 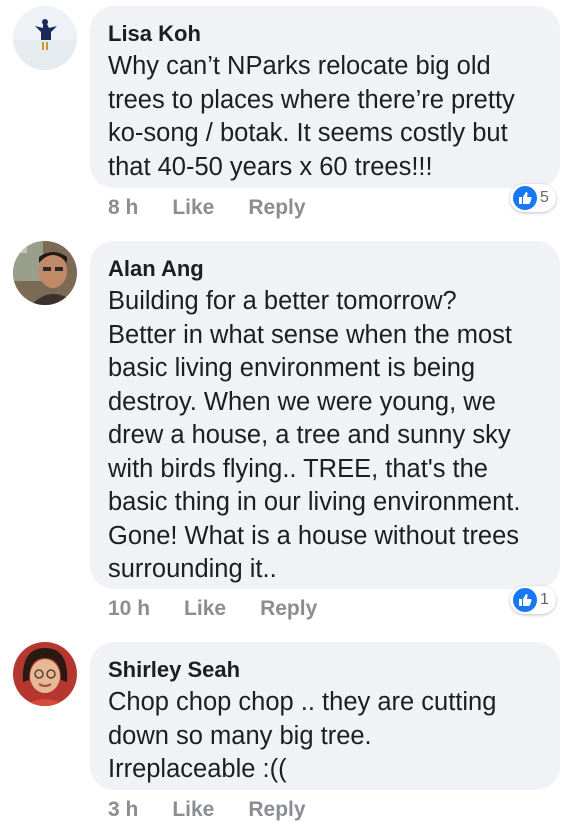 What do you see at coordinates (544, 599) in the screenshot?
I see `reaction-count: 1` at bounding box center [544, 599].